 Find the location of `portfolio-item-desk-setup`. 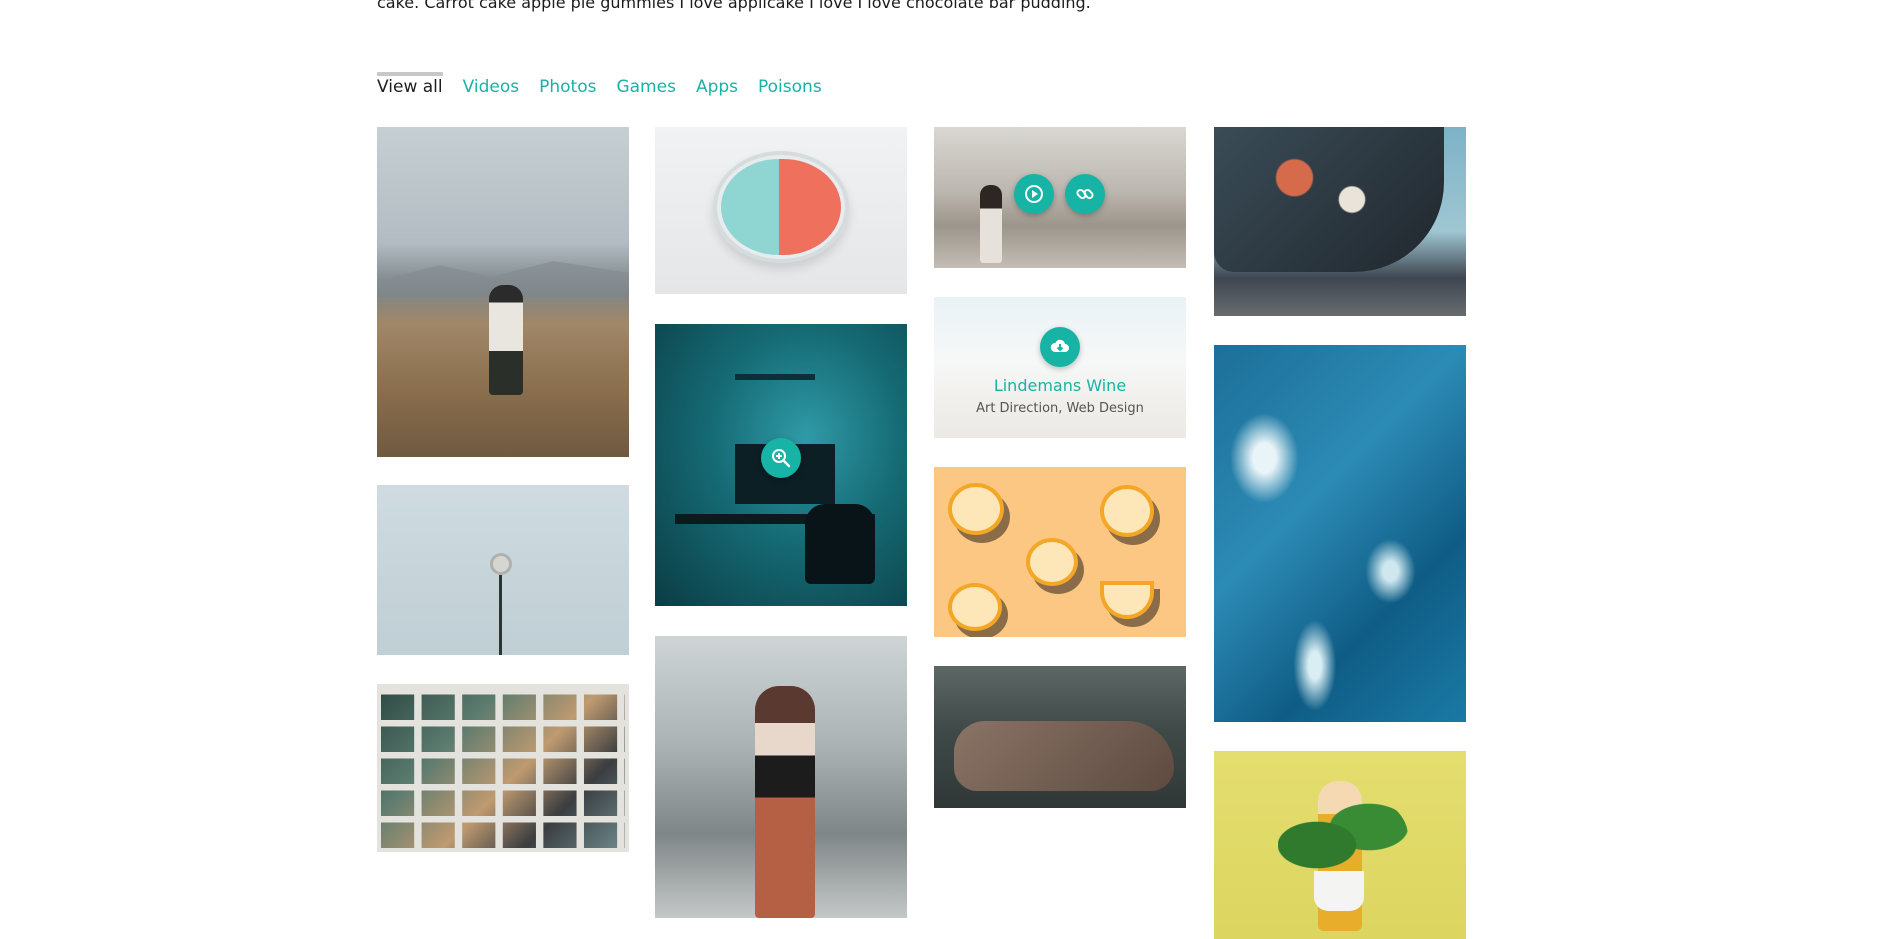

portfolio-item-desk-setup is located at coordinates (781, 465).